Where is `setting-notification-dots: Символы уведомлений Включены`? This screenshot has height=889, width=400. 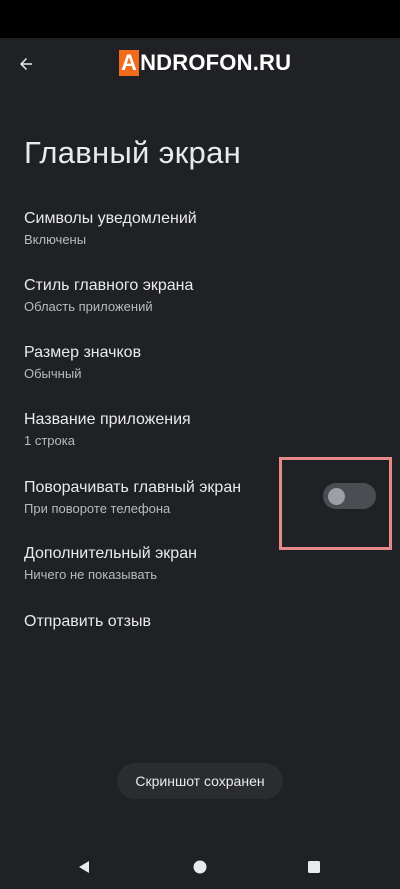 setting-notification-dots: Символы уведомлений Включены is located at coordinates (200, 240).